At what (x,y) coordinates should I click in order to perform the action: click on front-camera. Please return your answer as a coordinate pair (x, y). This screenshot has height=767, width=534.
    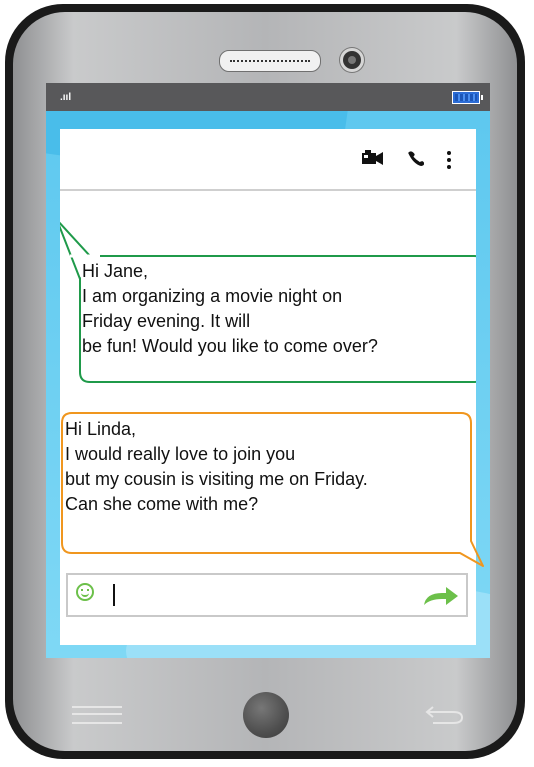
    Looking at the image, I should click on (352, 60).